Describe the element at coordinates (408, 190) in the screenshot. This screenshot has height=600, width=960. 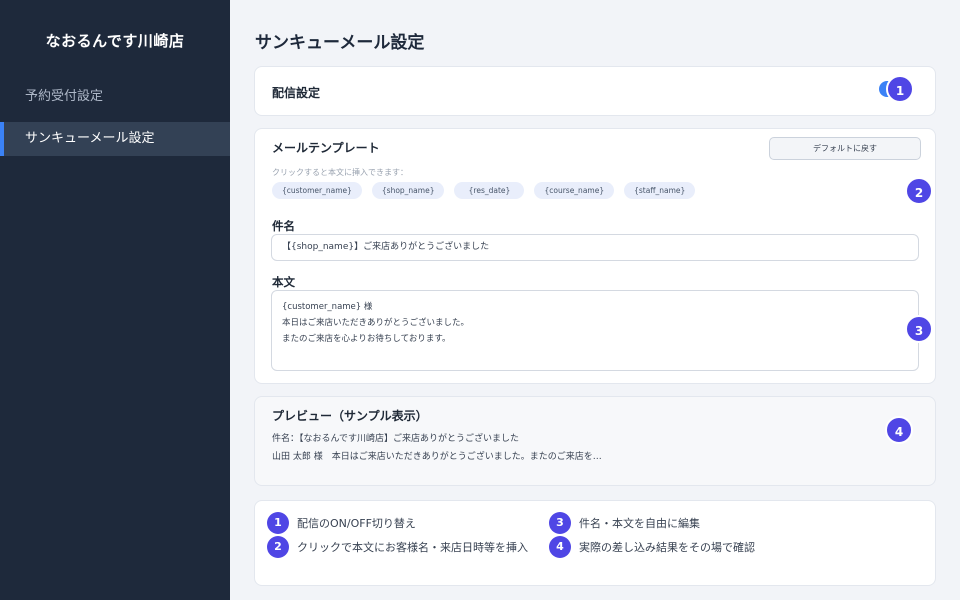
I see `chip-shop-name: {shop_name}` at that location.